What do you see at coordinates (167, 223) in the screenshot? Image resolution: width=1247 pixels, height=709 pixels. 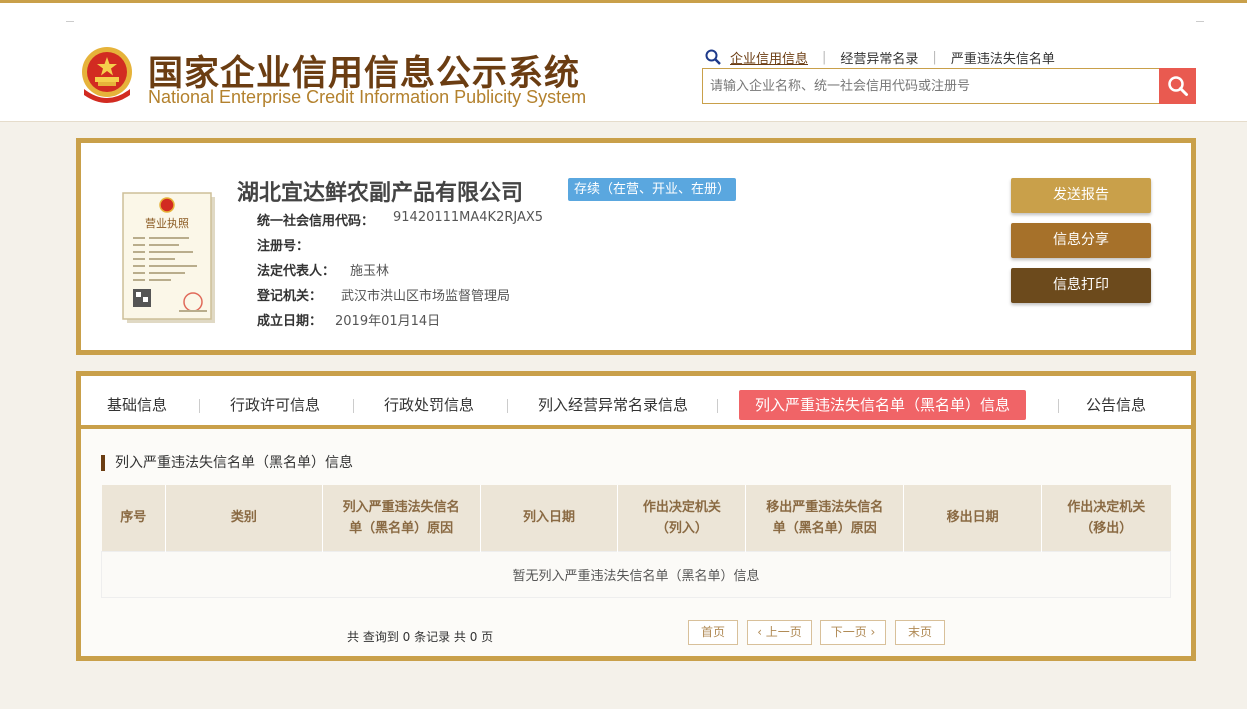 I see `license-title: 营业执照` at bounding box center [167, 223].